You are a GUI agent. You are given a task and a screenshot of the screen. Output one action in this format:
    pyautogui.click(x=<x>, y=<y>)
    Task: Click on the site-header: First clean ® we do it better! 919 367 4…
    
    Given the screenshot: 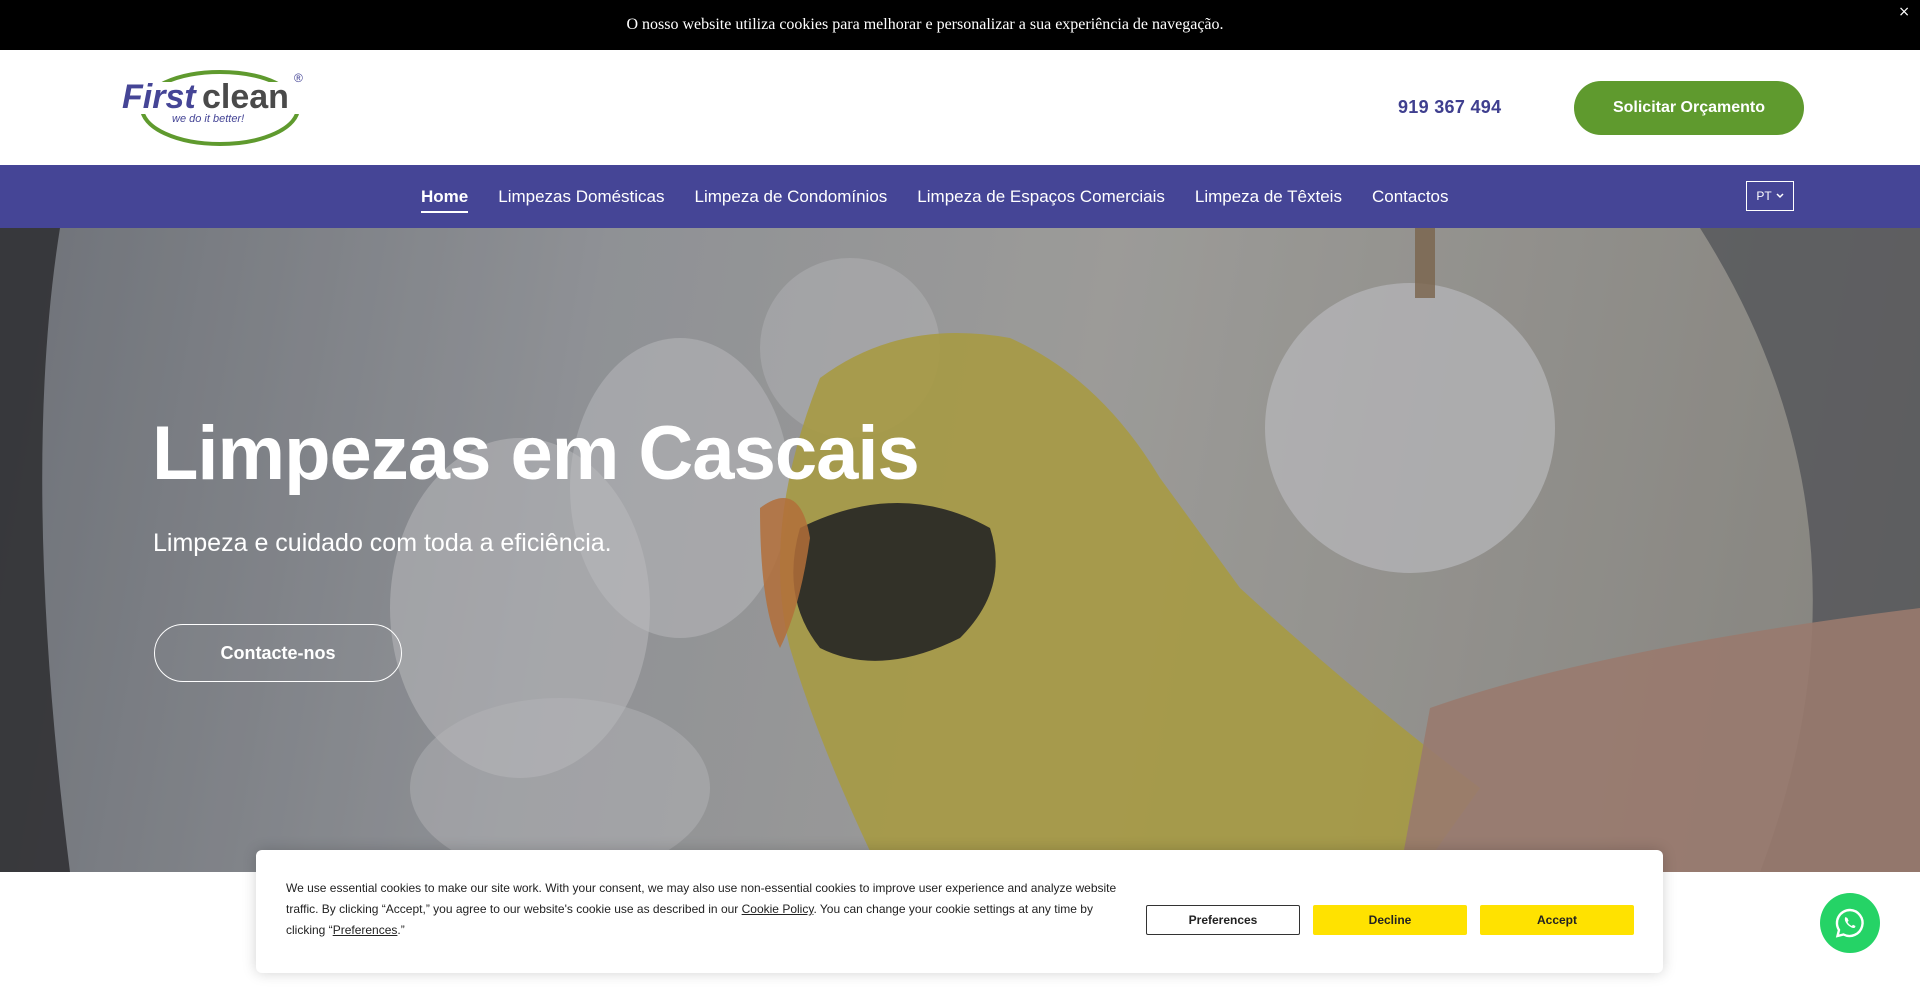 What is the action you would take?
    pyautogui.click(x=960, y=107)
    